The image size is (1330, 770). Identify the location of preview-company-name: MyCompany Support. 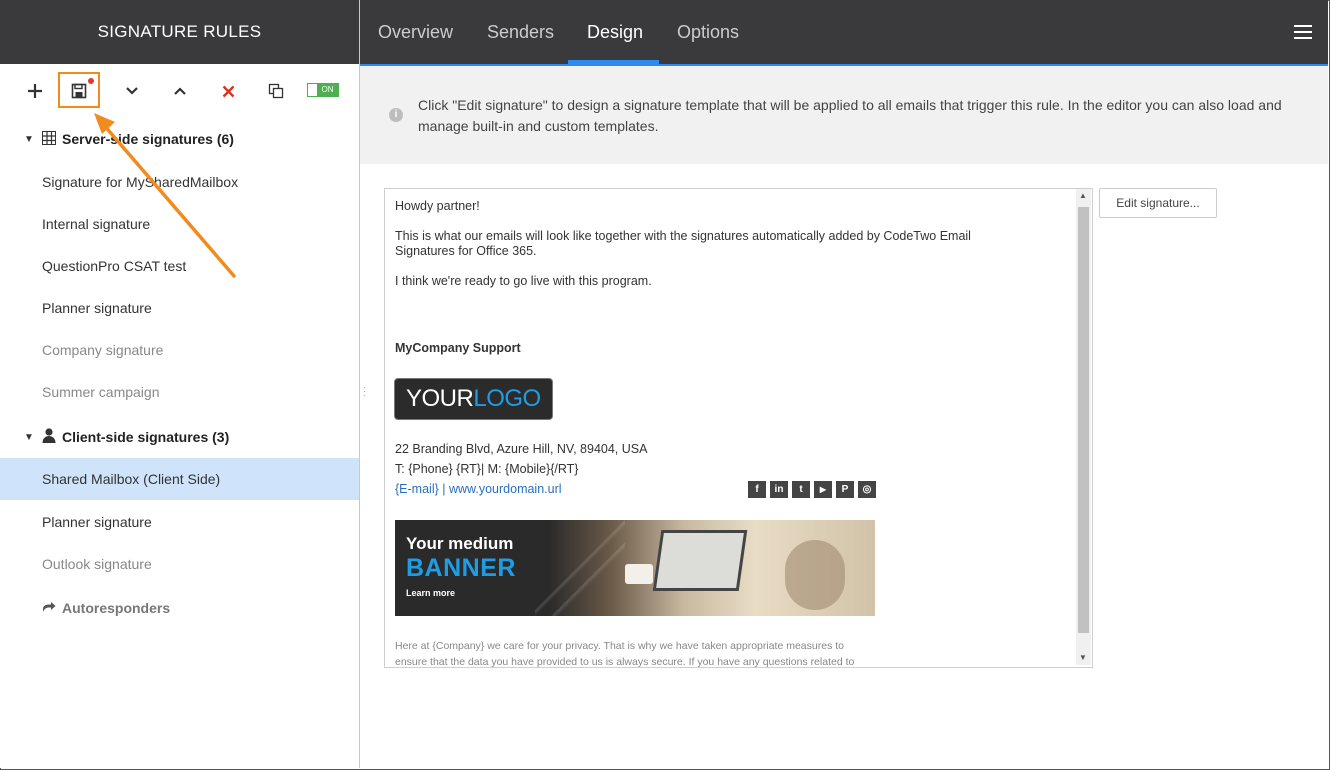
(458, 348).